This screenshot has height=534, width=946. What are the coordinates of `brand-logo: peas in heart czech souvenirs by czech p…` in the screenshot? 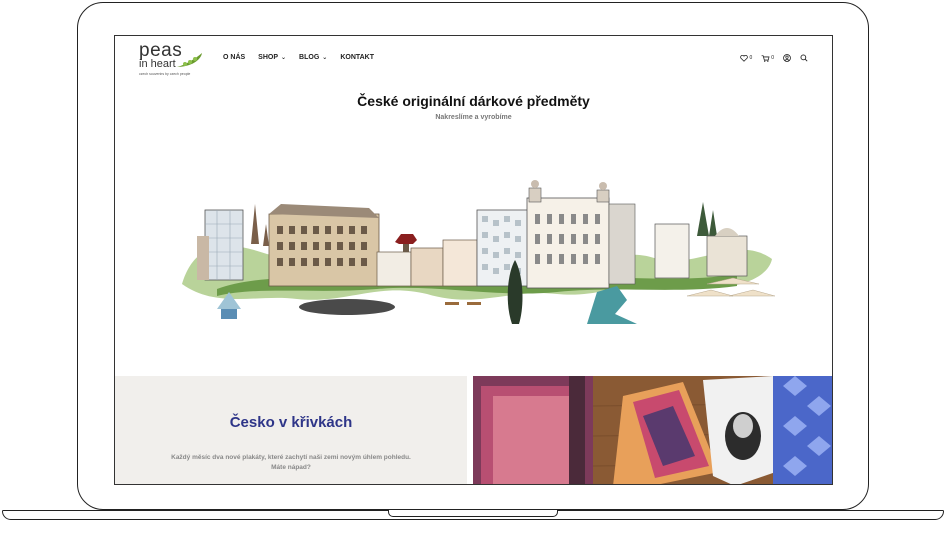 It's located at (174, 58).